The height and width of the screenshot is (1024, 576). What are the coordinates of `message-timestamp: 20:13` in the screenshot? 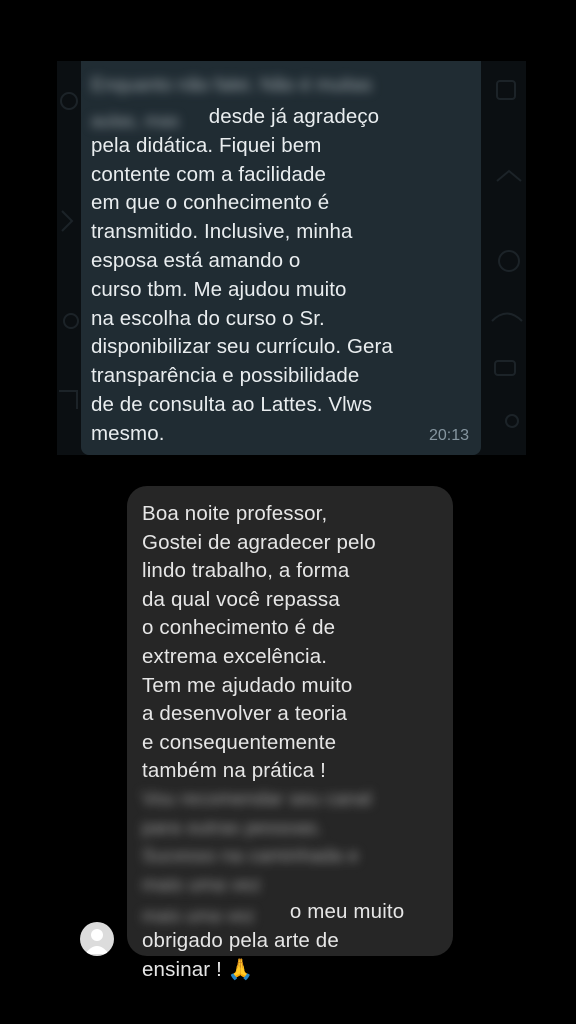 It's located at (448, 435).